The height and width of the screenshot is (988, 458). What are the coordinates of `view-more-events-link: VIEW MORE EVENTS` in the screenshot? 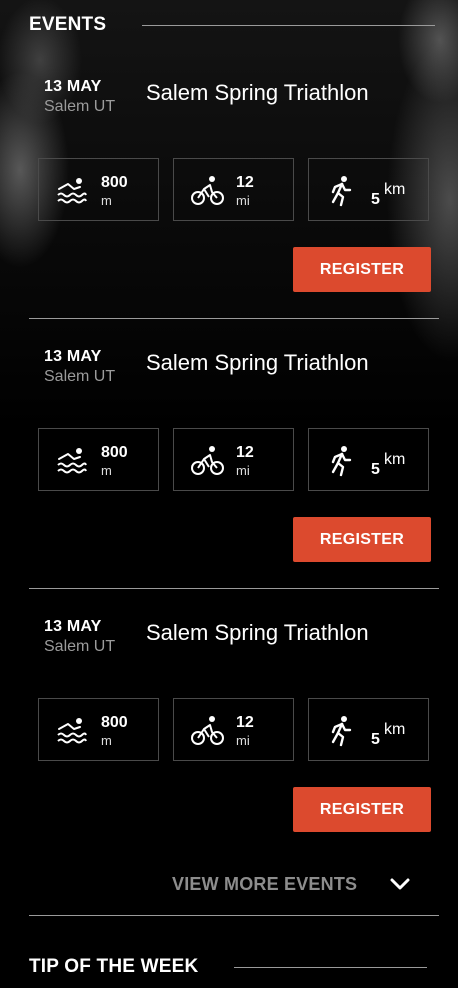 It's located at (292, 884).